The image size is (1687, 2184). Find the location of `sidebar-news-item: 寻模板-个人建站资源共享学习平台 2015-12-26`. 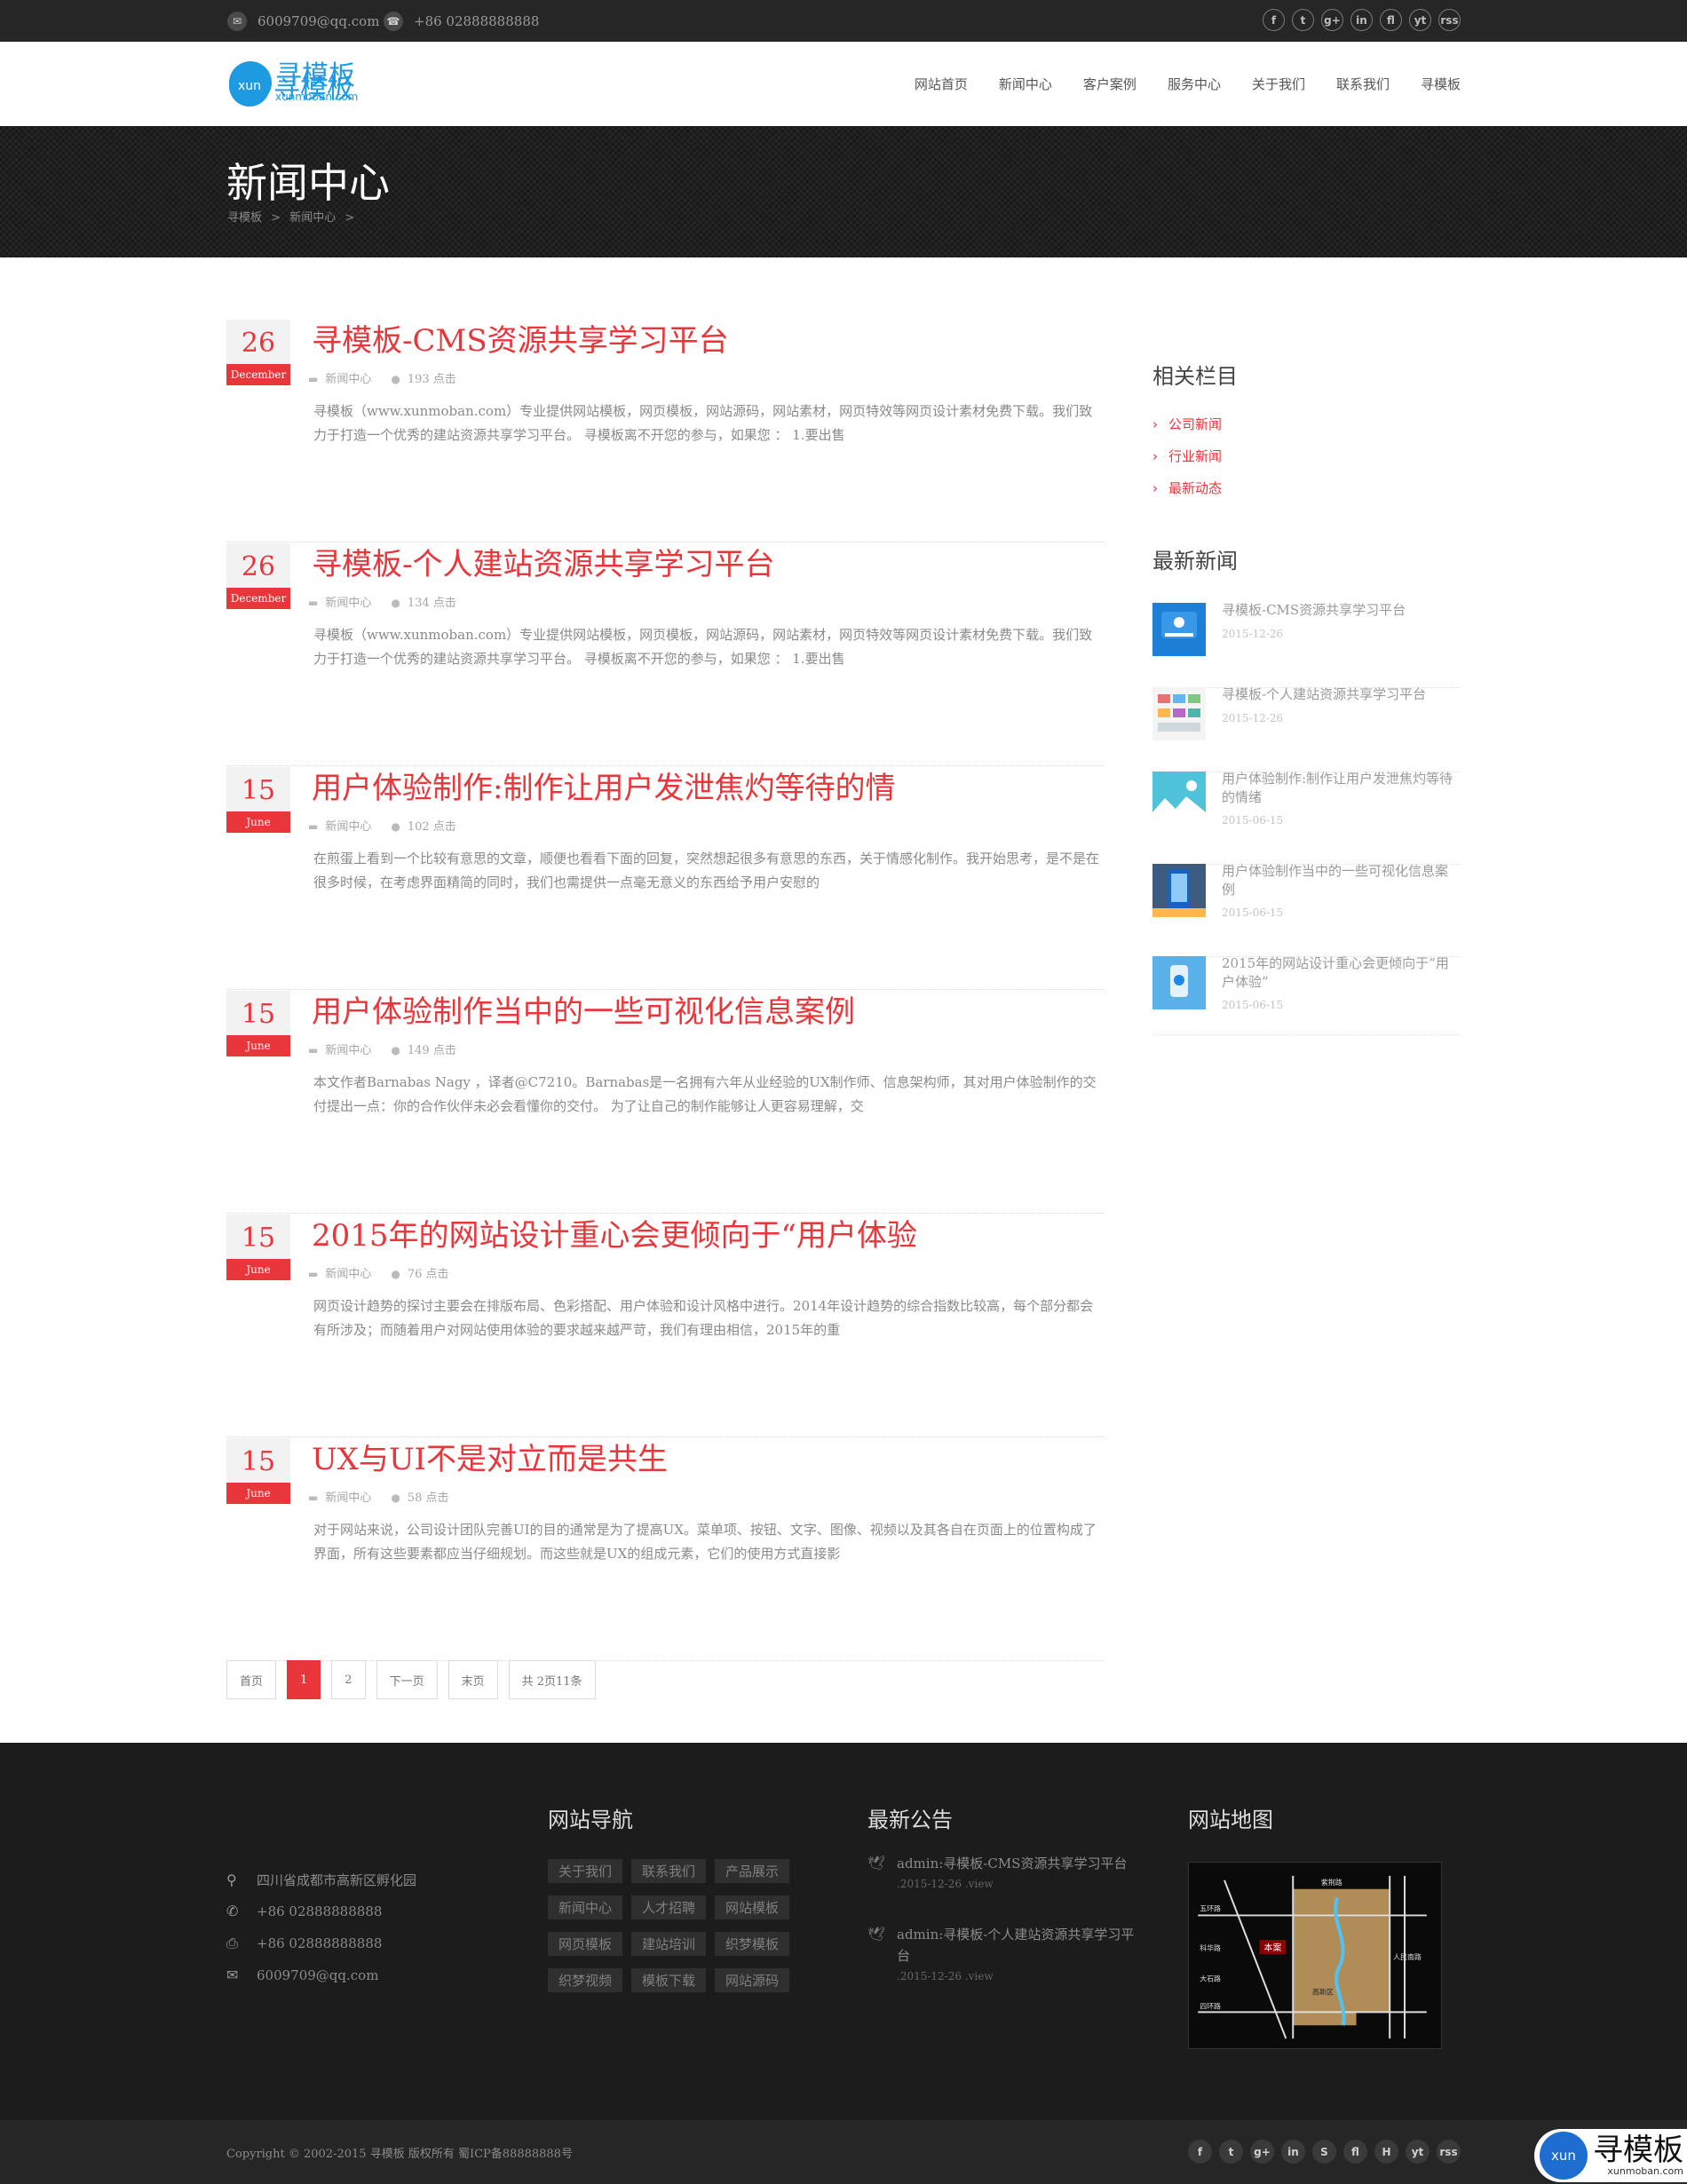

sidebar-news-item: 寻模板-个人建站资源共享学习平台 2015-12-26 is located at coordinates (1306, 729).